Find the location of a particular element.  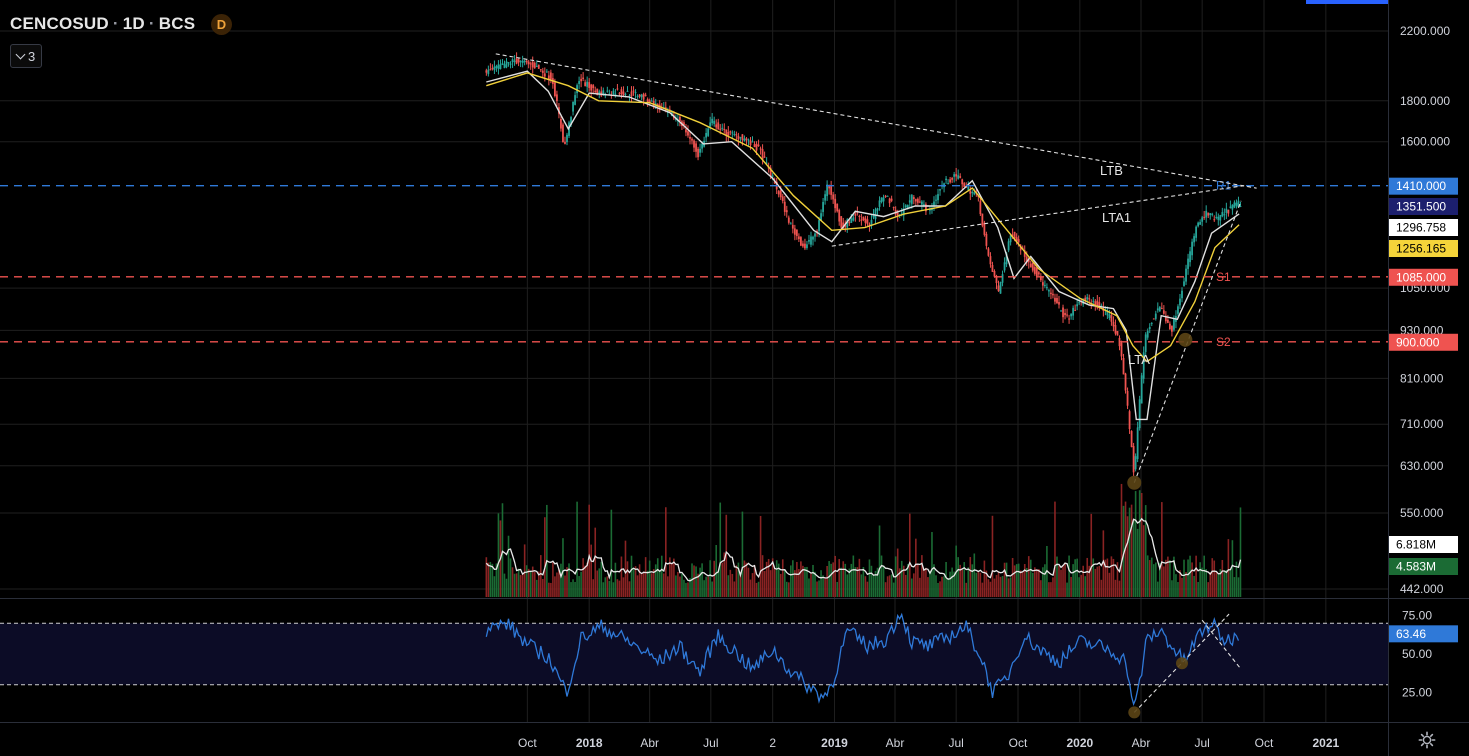

level-badge-r1: 1410.000 is located at coordinates (1423, 186).